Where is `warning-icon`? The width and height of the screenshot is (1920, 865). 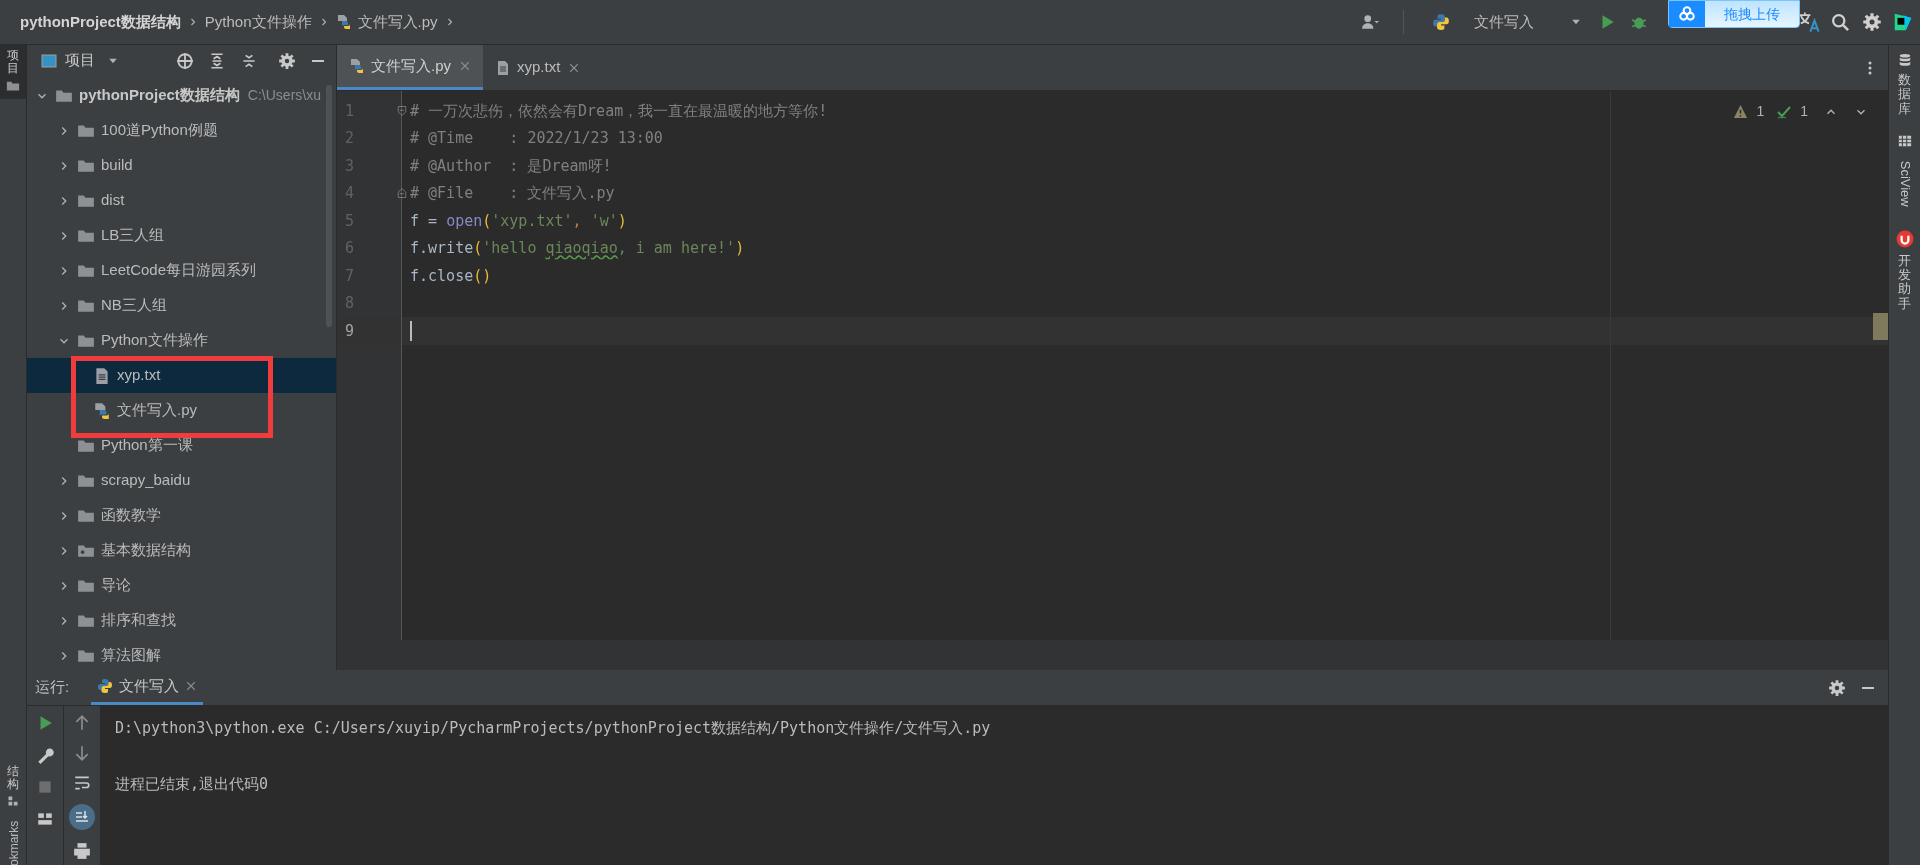
warning-icon is located at coordinates (1741, 111).